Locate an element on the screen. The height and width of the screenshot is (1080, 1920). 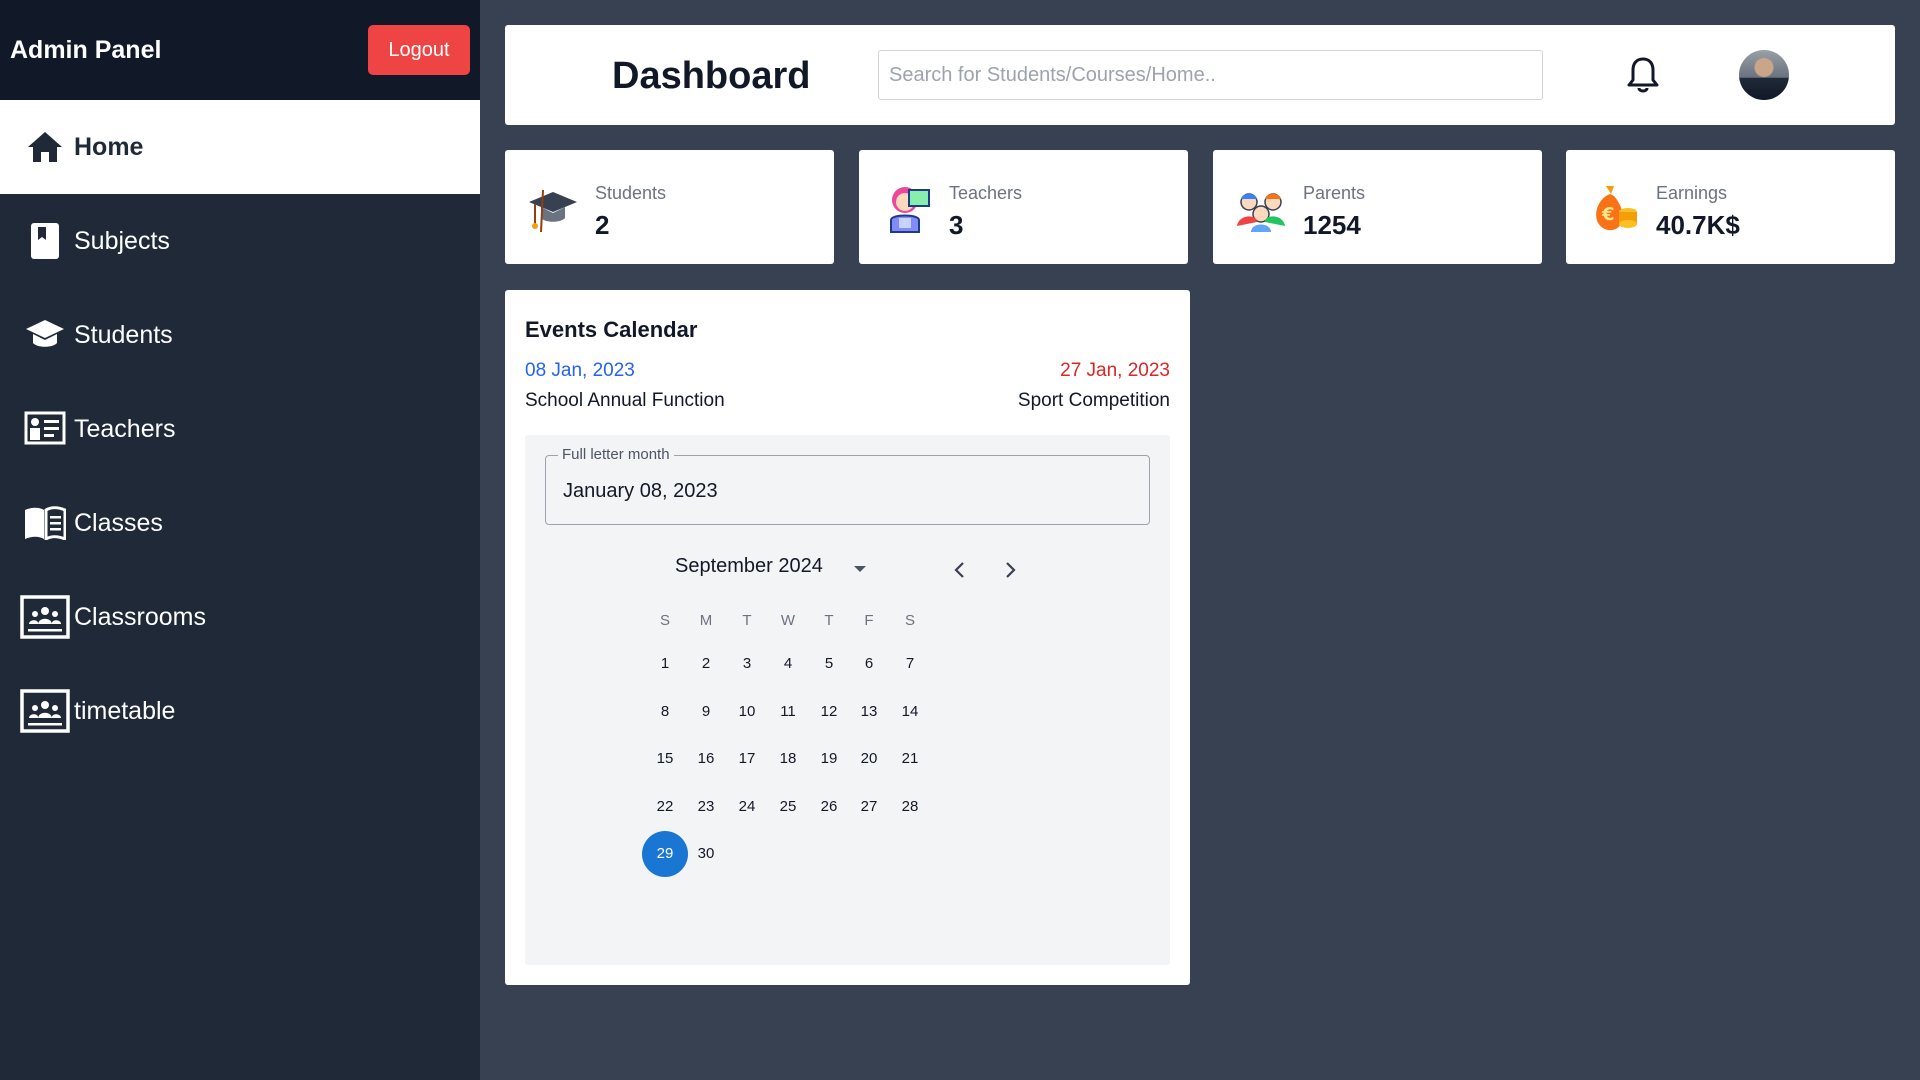
sidebar-item-label: Home is located at coordinates (109, 146).